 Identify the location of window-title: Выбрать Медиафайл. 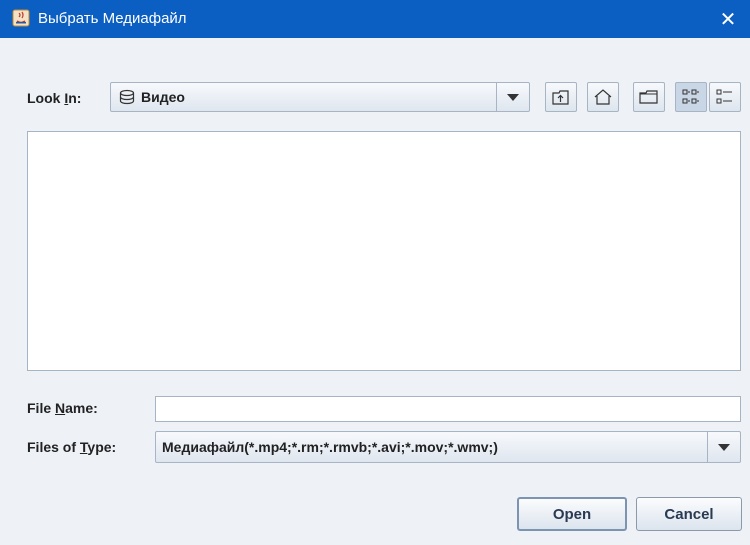
(112, 18).